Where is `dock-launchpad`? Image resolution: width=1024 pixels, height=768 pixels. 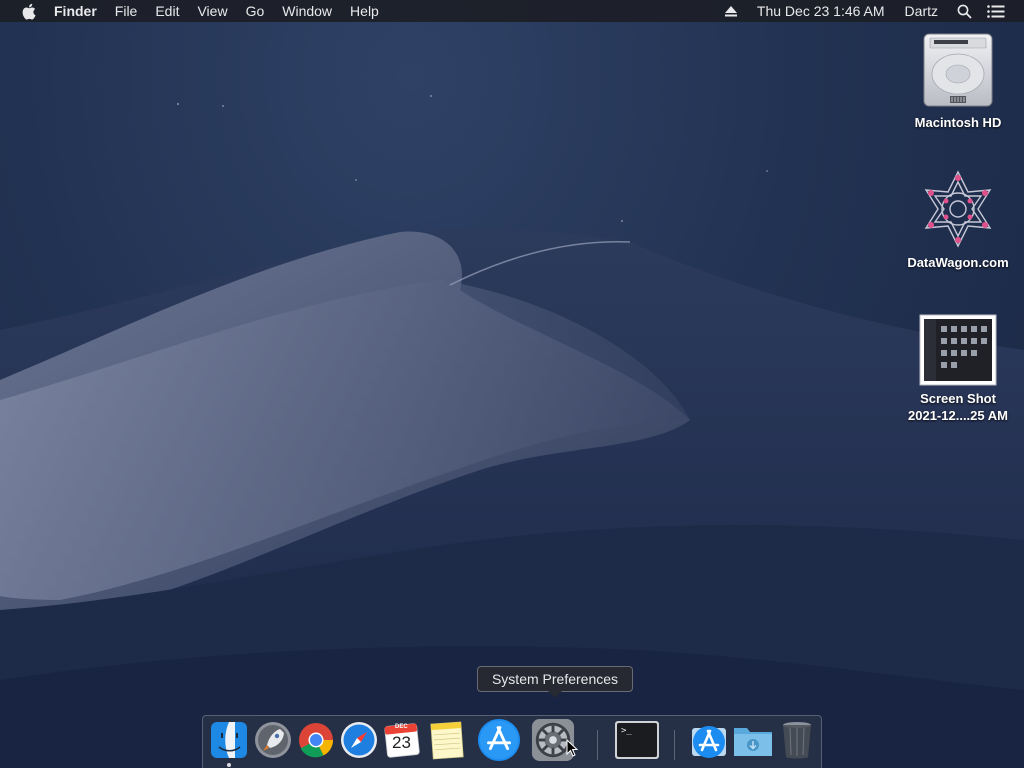 dock-launchpad is located at coordinates (273, 740).